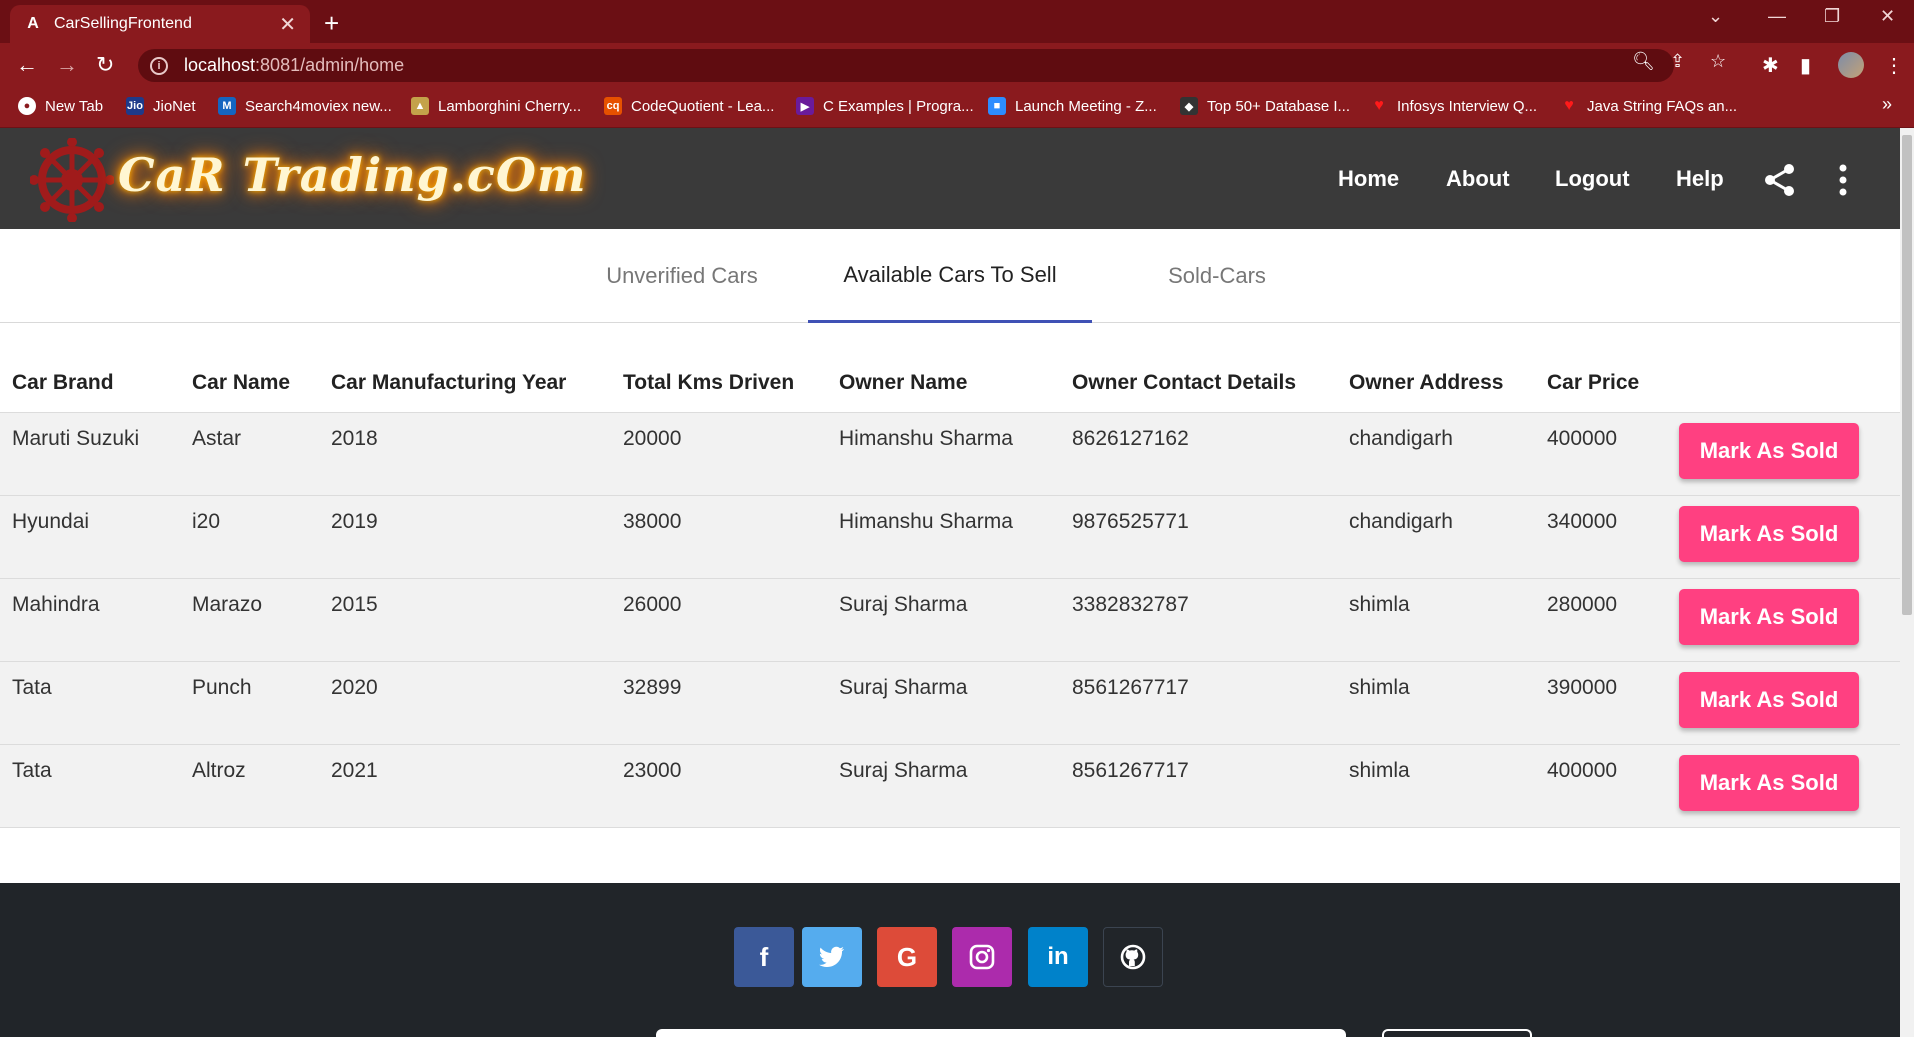 This screenshot has width=1914, height=1037. I want to click on new-tab-icon: +, so click(331, 23).